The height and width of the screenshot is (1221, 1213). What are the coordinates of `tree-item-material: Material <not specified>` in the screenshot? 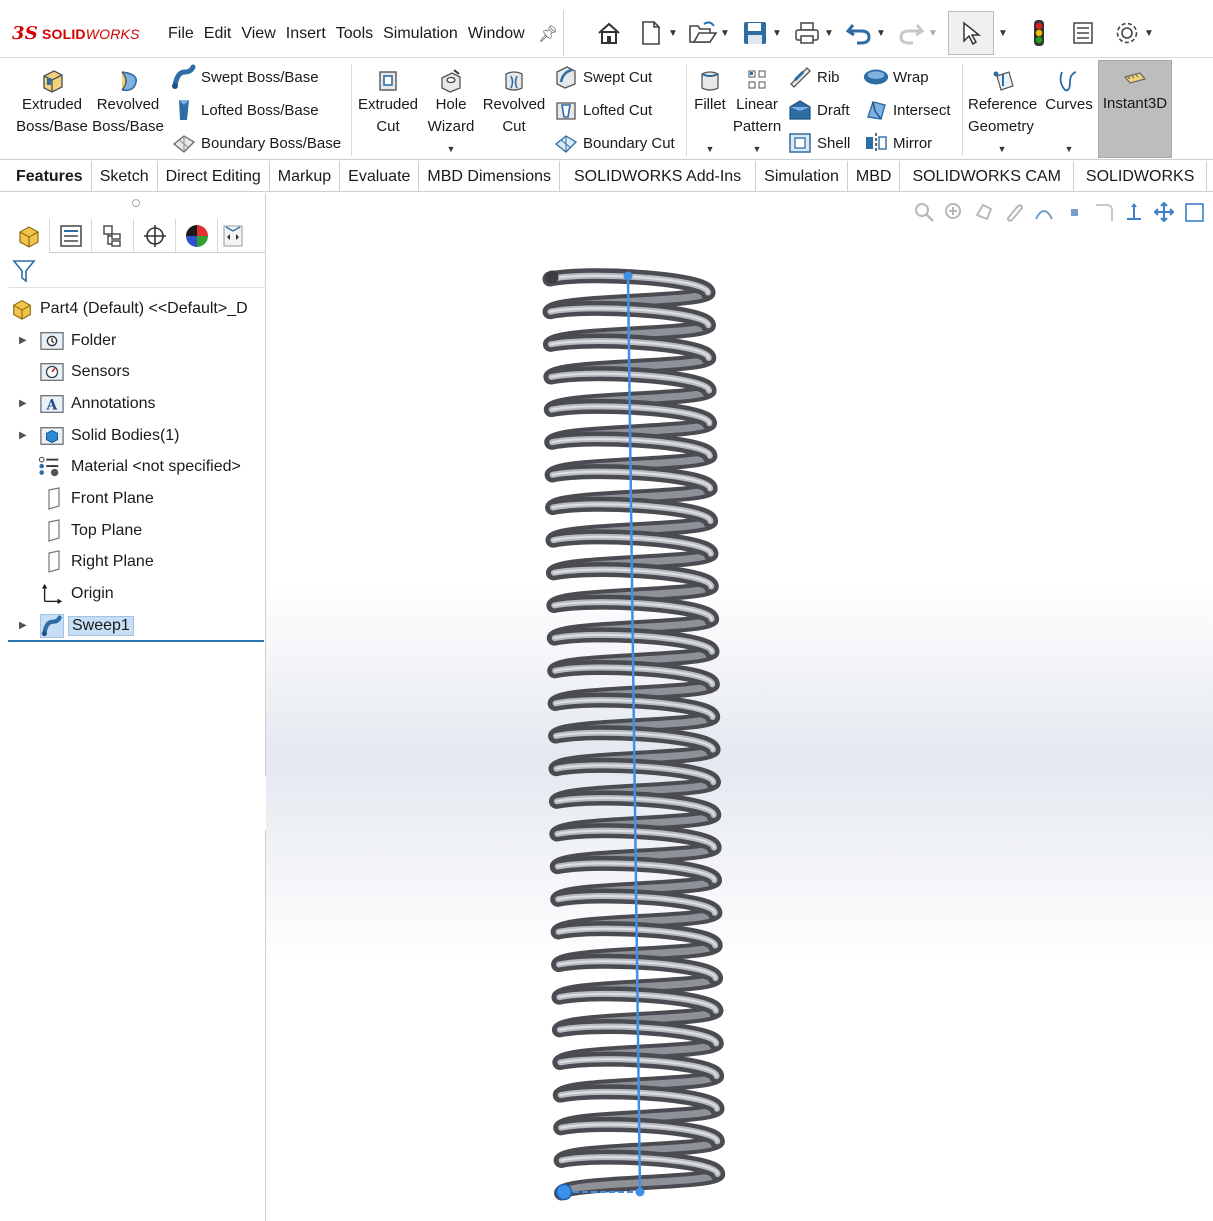 It's located at (137, 467).